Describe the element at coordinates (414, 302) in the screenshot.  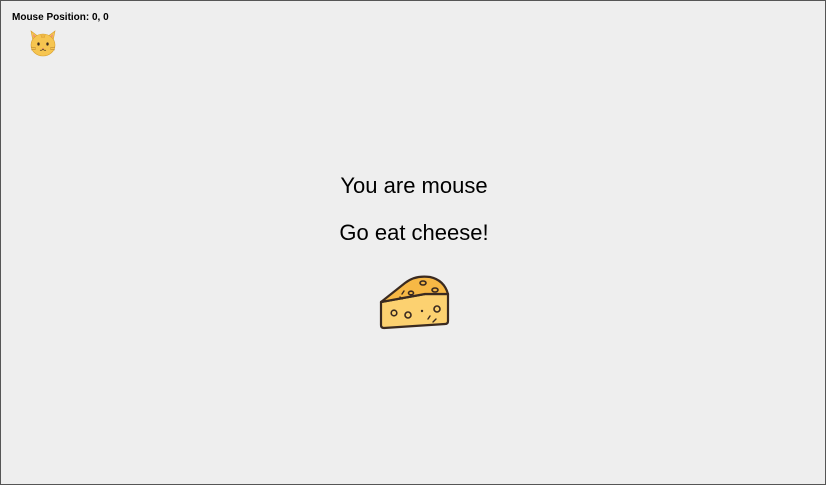
I see `cheese-icon` at that location.